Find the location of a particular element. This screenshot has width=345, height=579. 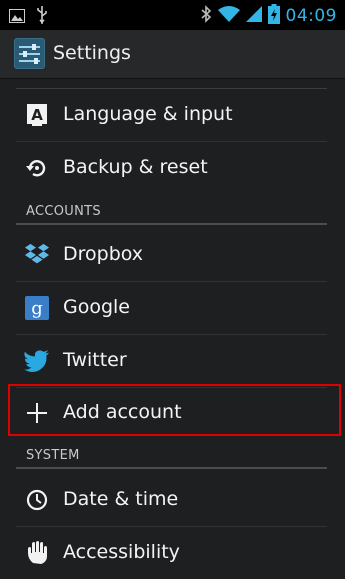

svg-text: A is located at coordinates (37, 115).